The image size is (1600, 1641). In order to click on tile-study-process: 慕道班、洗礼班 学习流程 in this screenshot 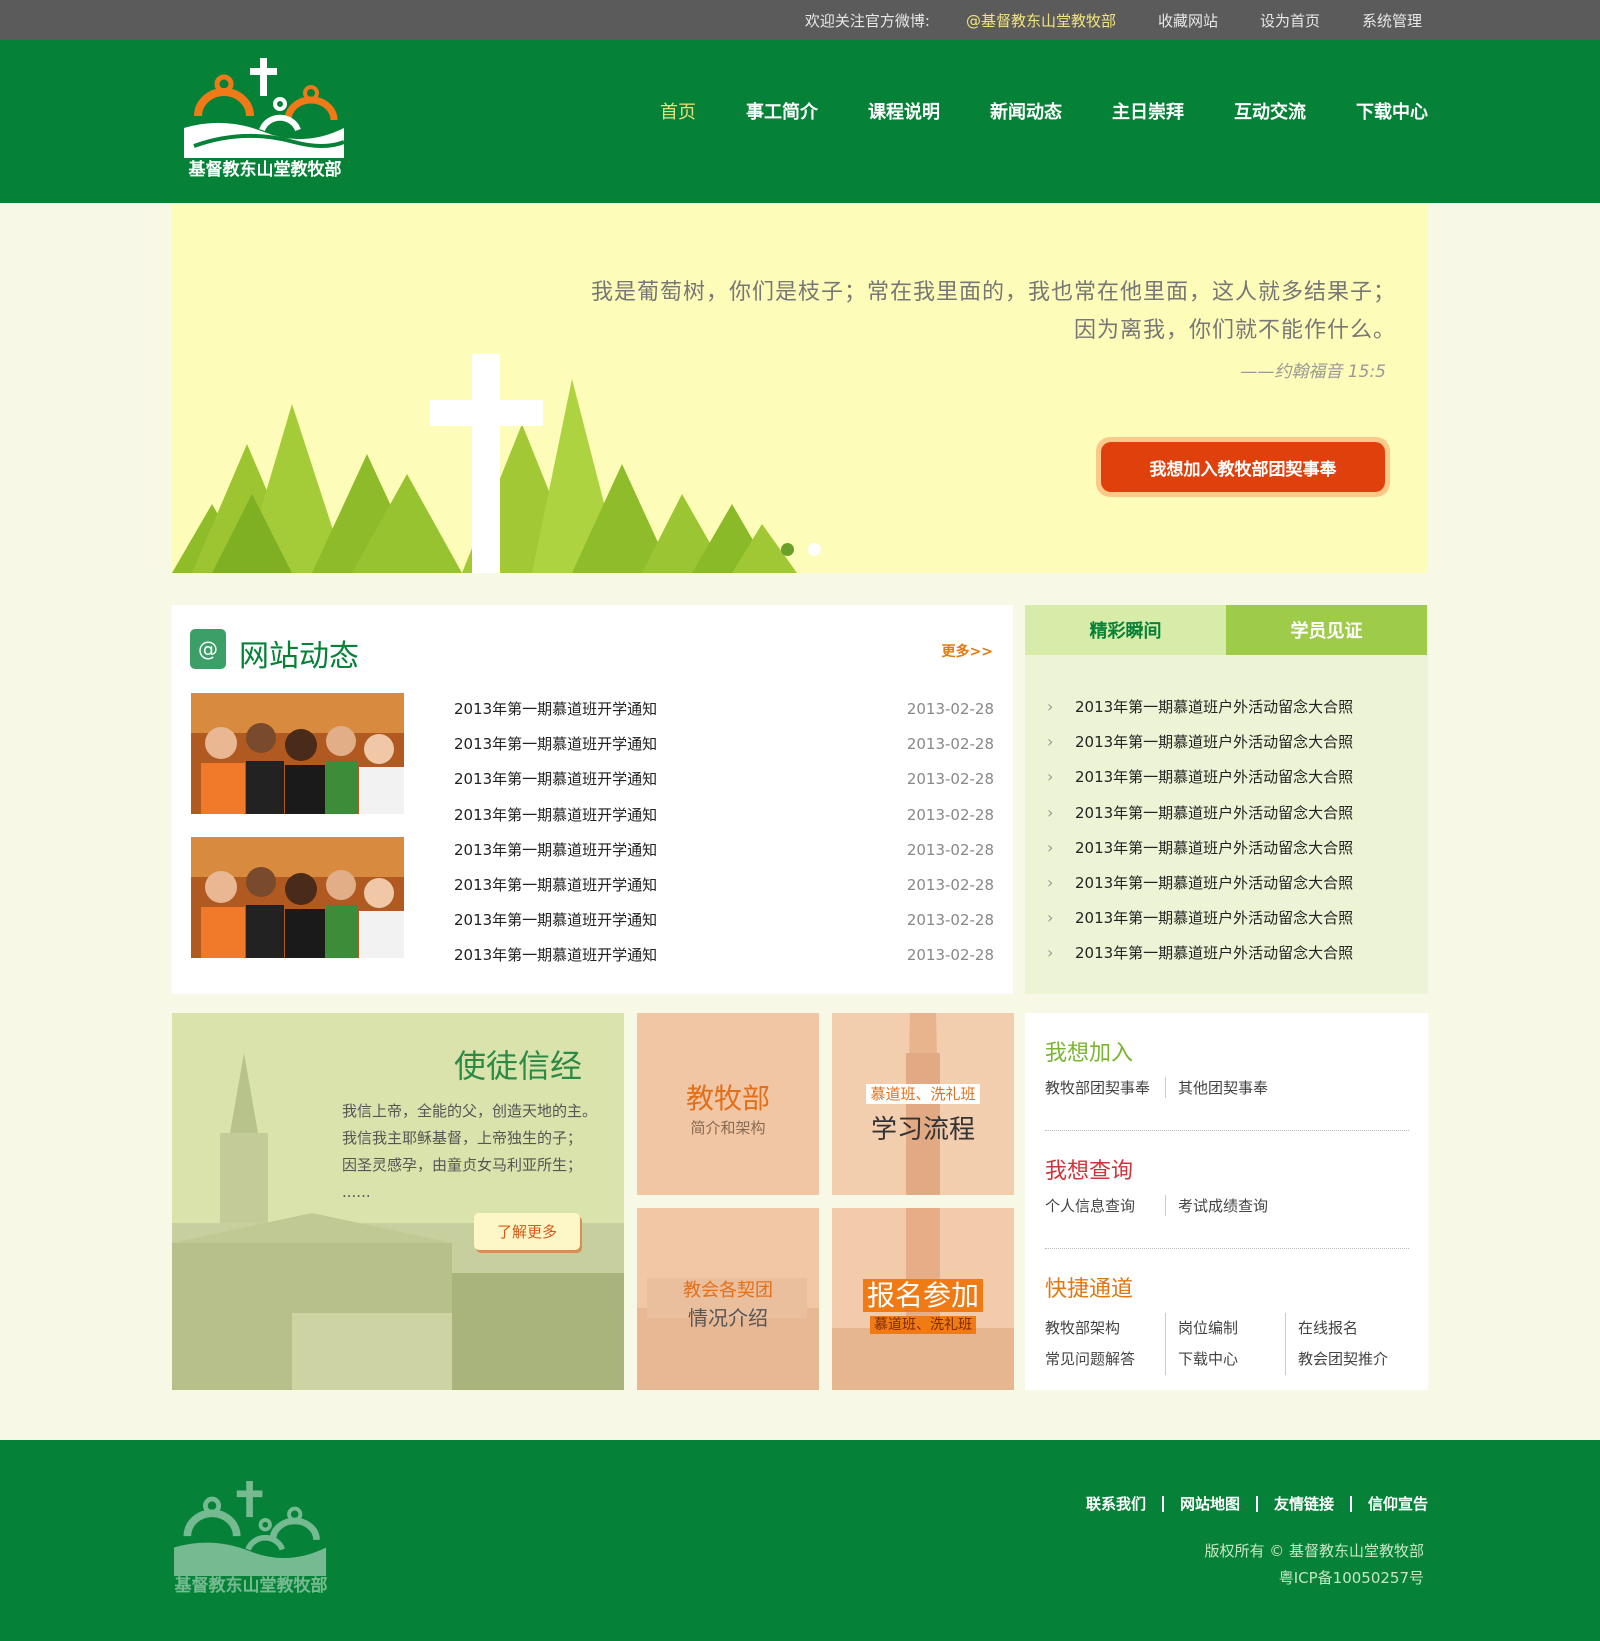, I will do `click(923, 1104)`.